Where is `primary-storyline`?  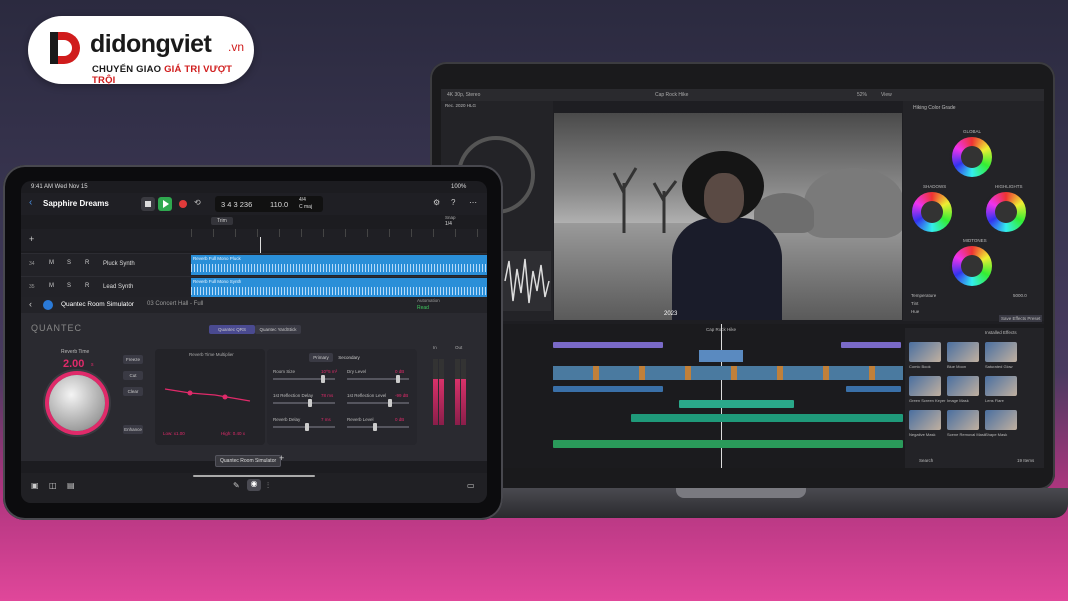
primary-storyline is located at coordinates (728, 373).